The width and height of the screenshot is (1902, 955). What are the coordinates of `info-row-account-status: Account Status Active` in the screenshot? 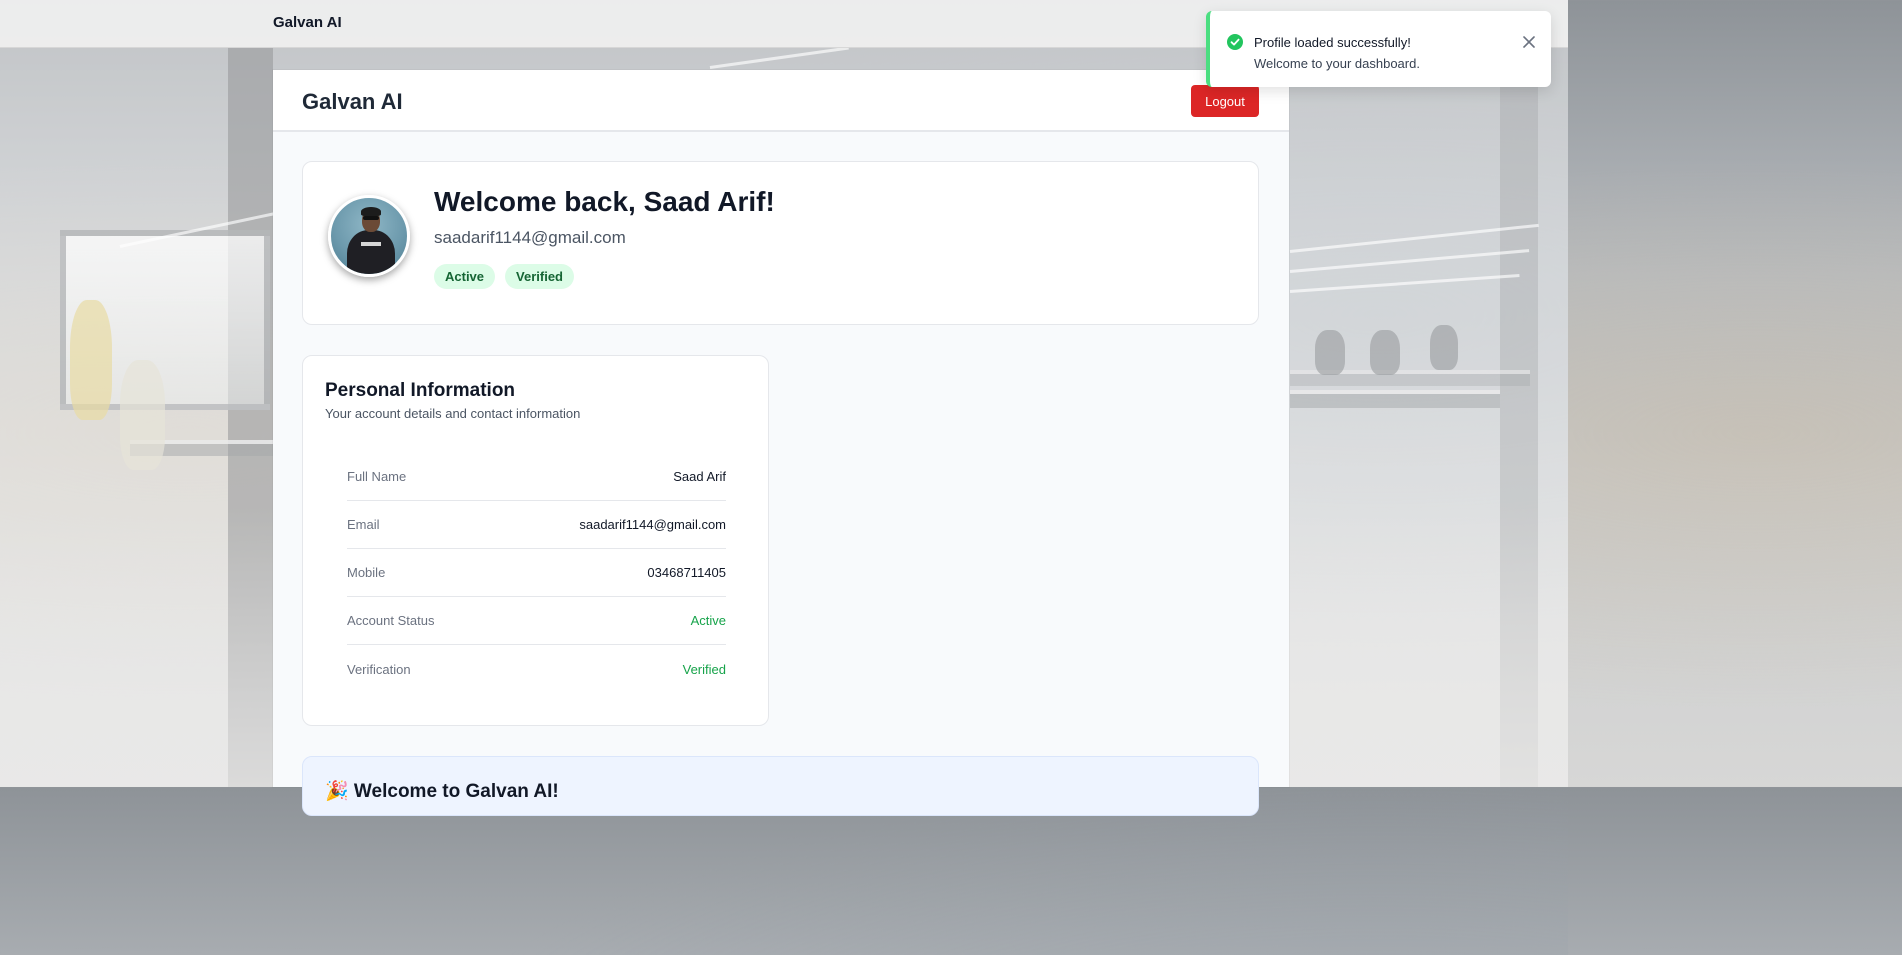 It's located at (536, 621).